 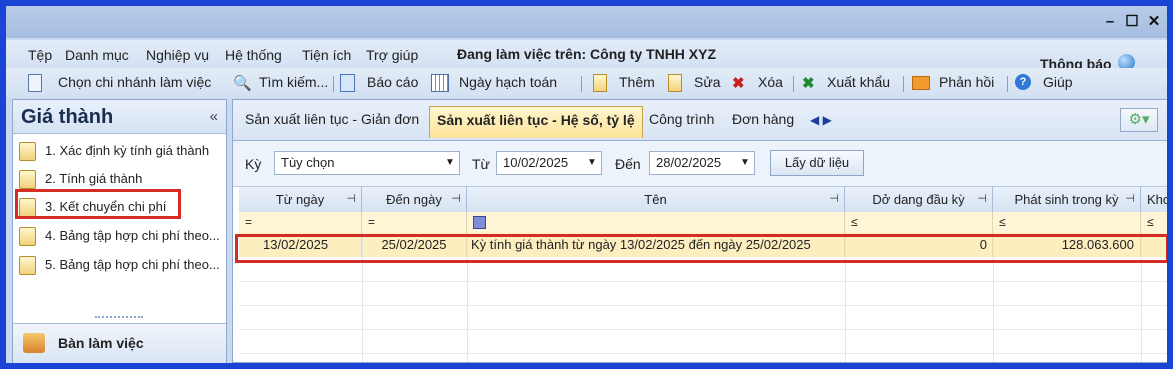 I want to click on desk-icon, so click(x=34, y=343).